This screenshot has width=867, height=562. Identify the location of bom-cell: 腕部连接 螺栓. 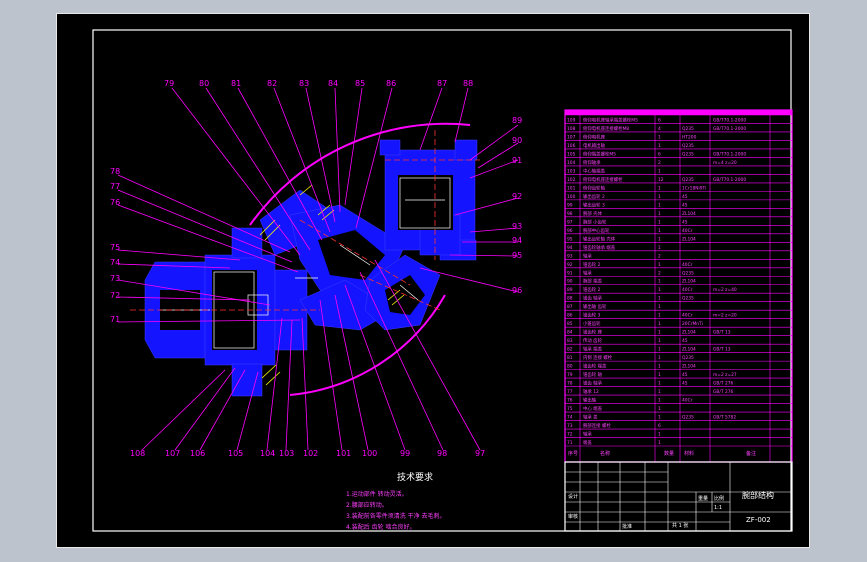
(597, 425).